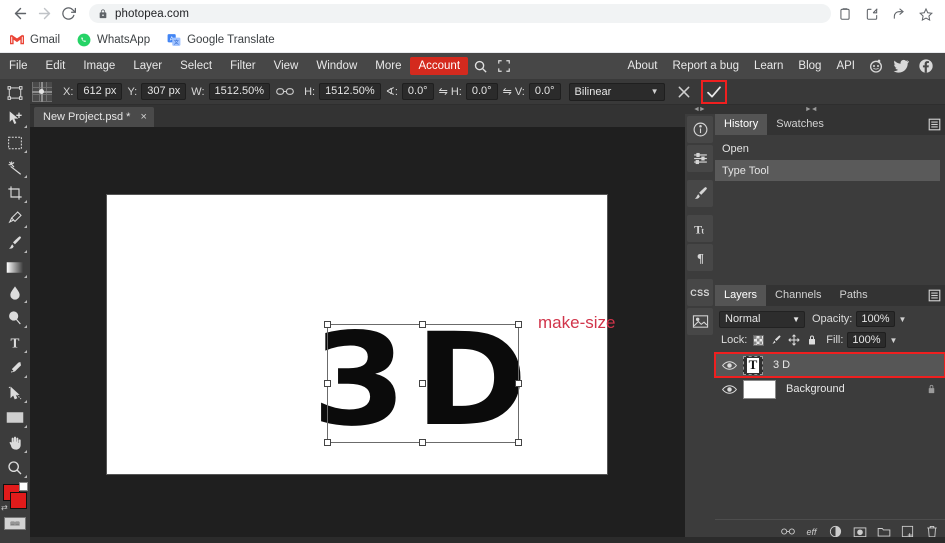  Describe the element at coordinates (518, 324) in the screenshot. I see `transform-handle-top-right` at that location.